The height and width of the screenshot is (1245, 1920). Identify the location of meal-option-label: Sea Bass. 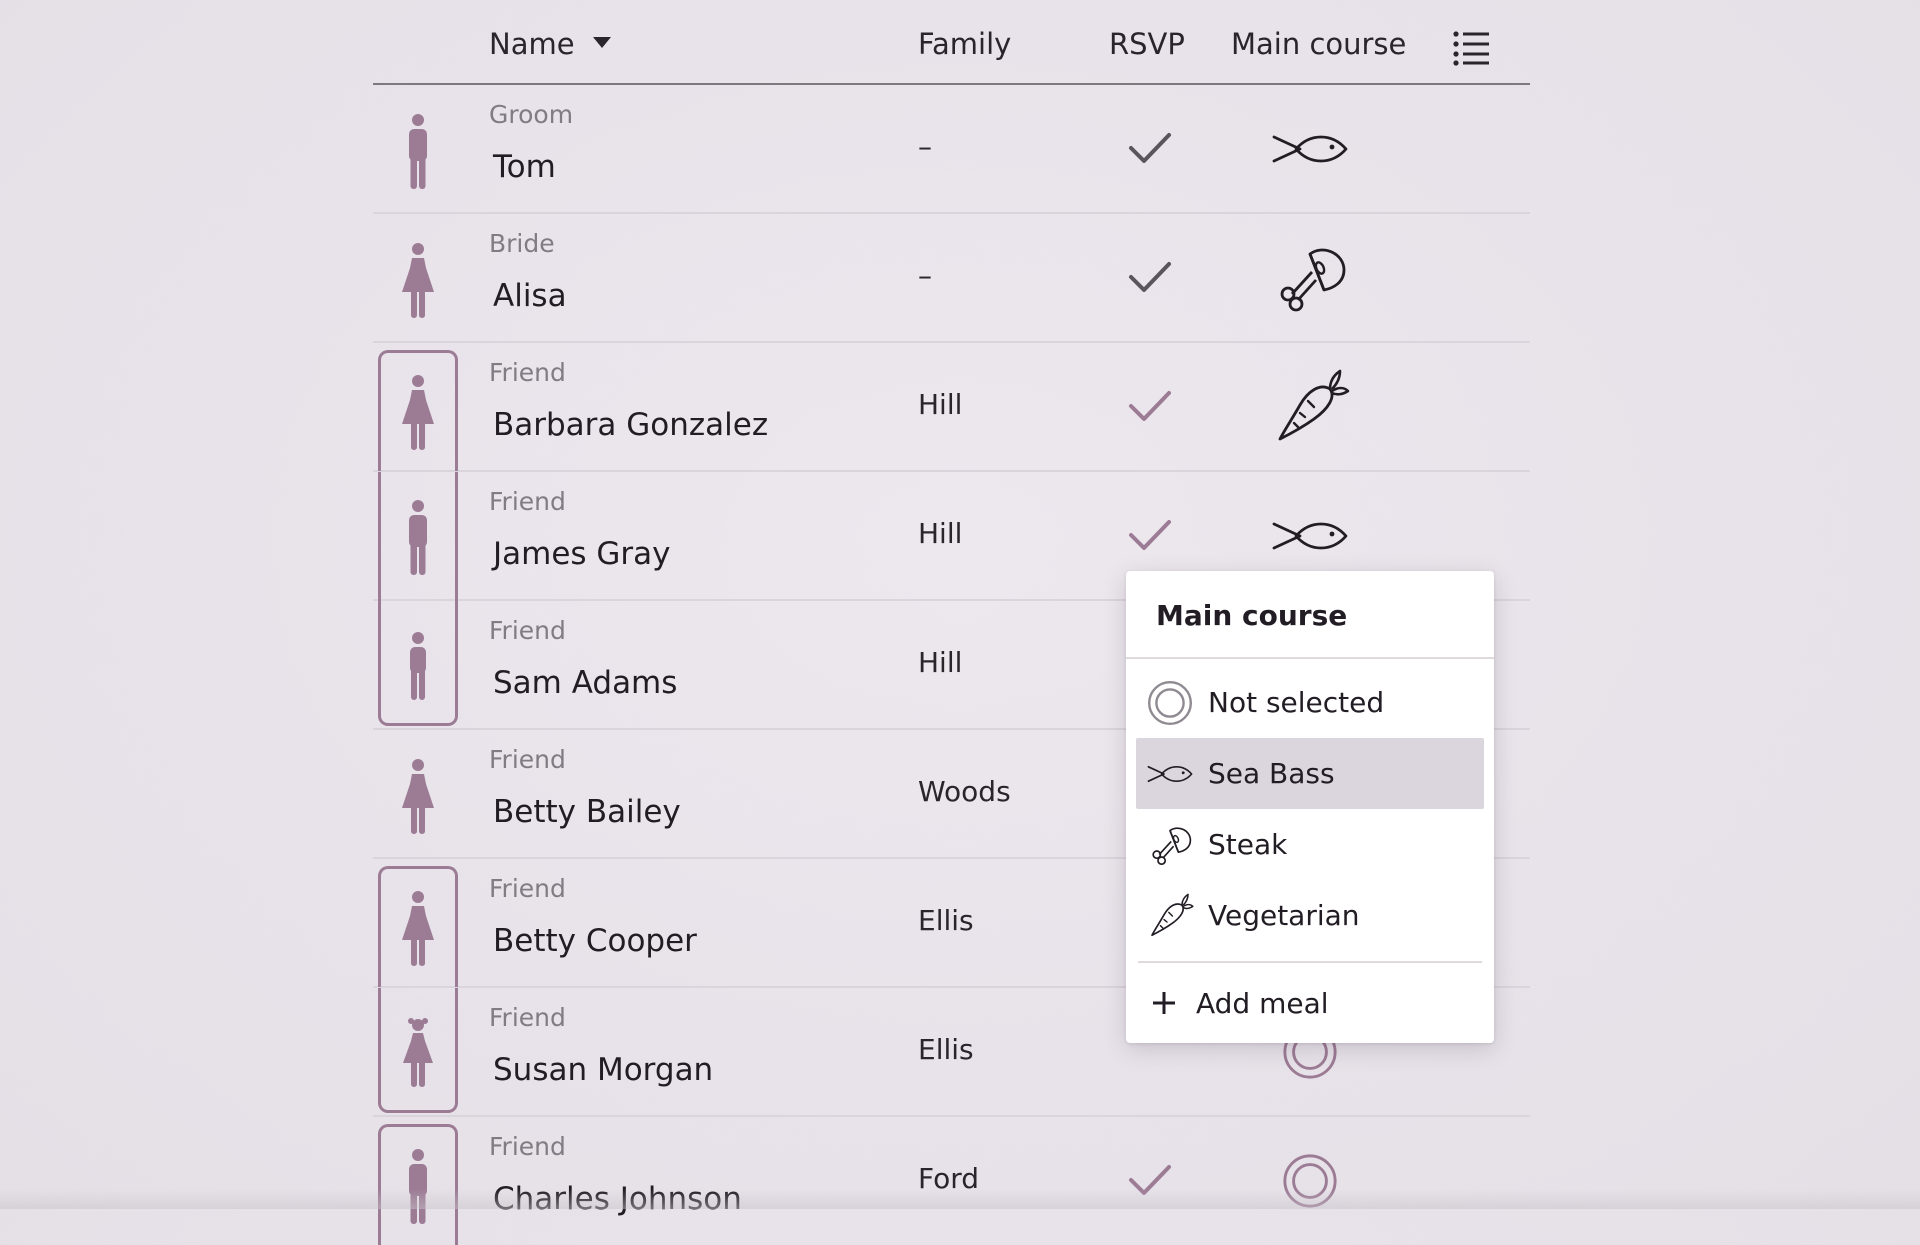
(1271, 773).